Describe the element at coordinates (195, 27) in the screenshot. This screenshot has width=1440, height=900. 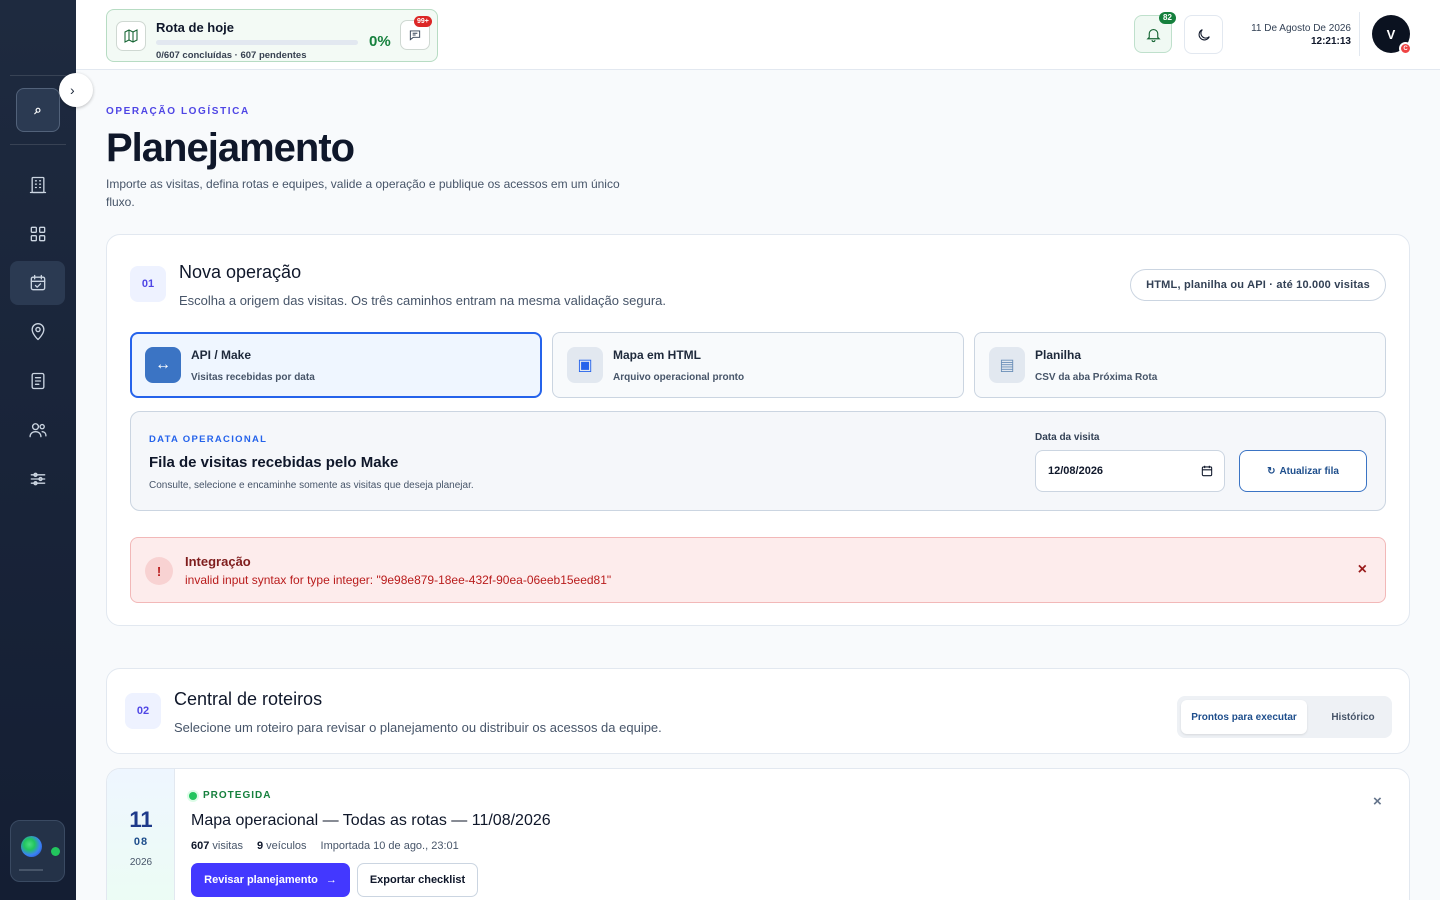
I see `route-title: Rota de hoje` at that location.